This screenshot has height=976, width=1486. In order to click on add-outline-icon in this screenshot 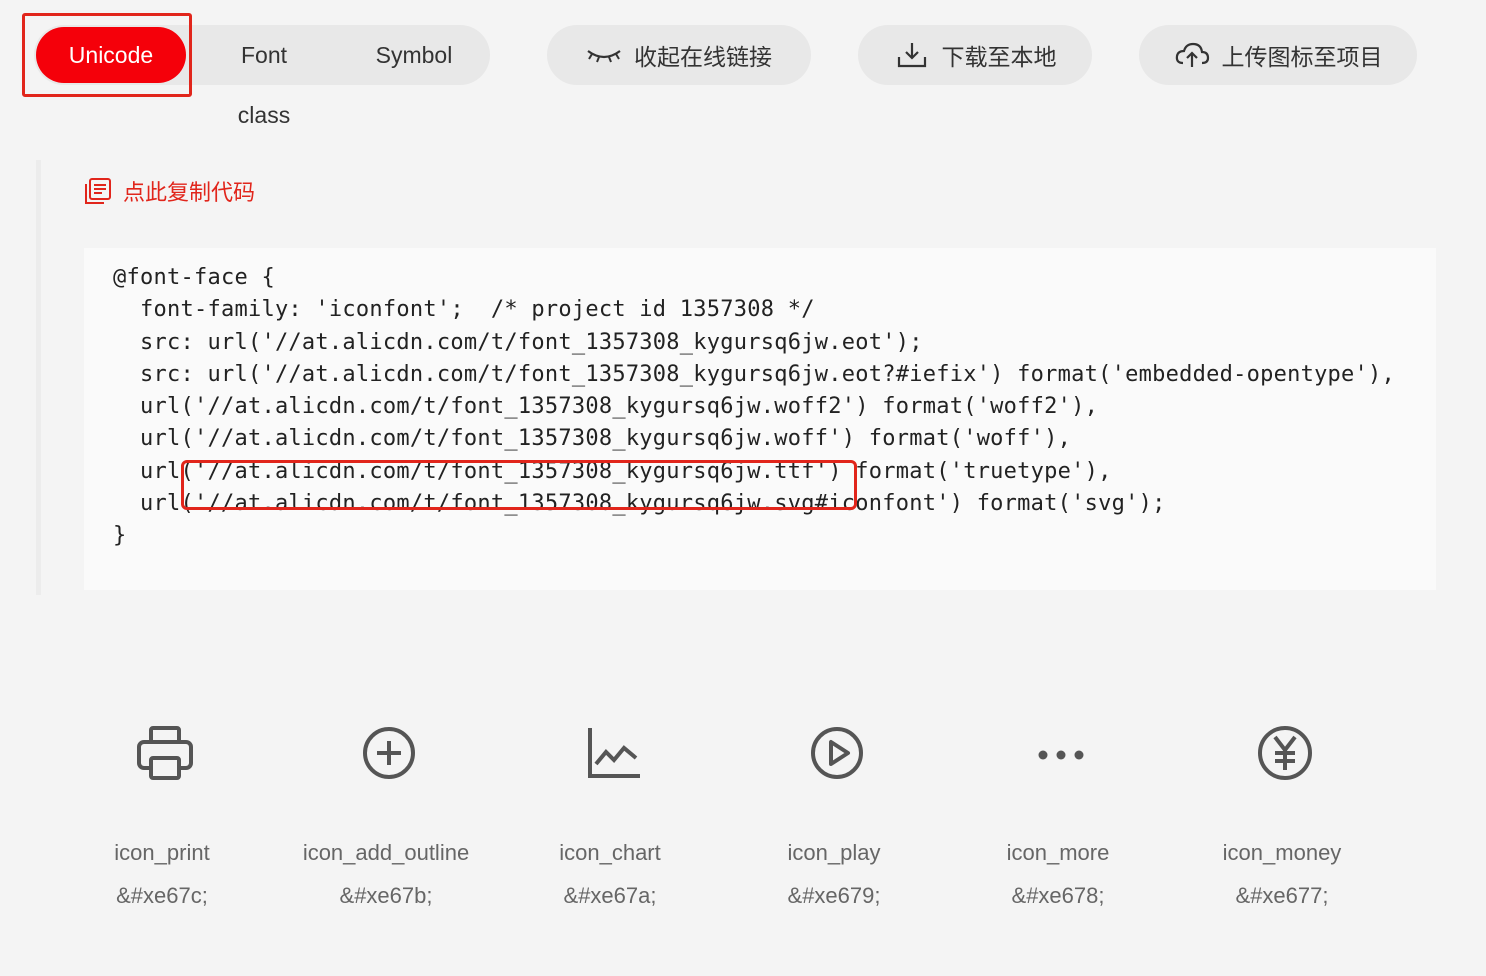, I will do `click(389, 753)`.